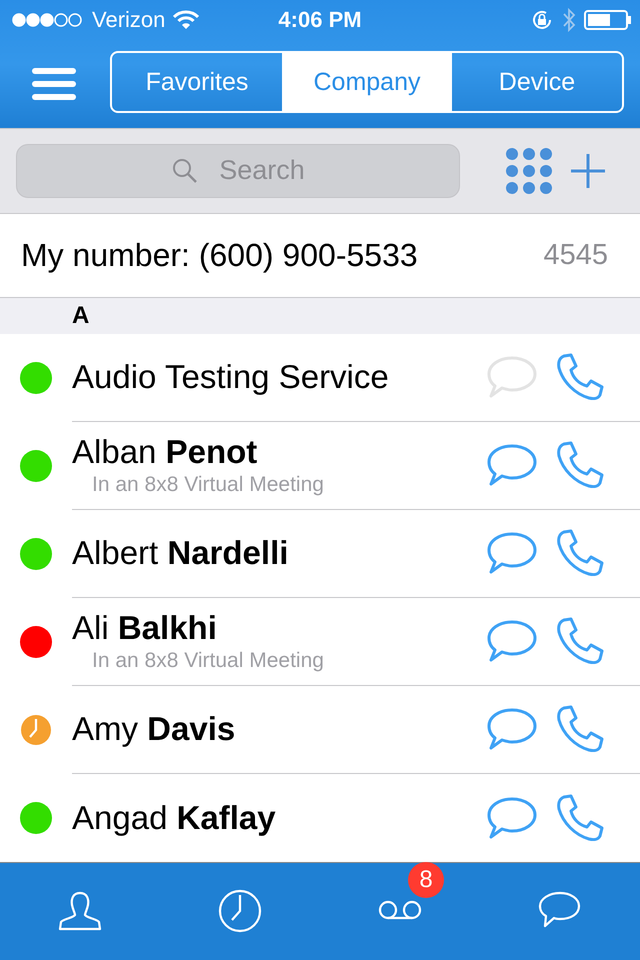 The height and width of the screenshot is (960, 640). What do you see at coordinates (181, 553) in the screenshot?
I see `contact-name: Albert Nardelli` at bounding box center [181, 553].